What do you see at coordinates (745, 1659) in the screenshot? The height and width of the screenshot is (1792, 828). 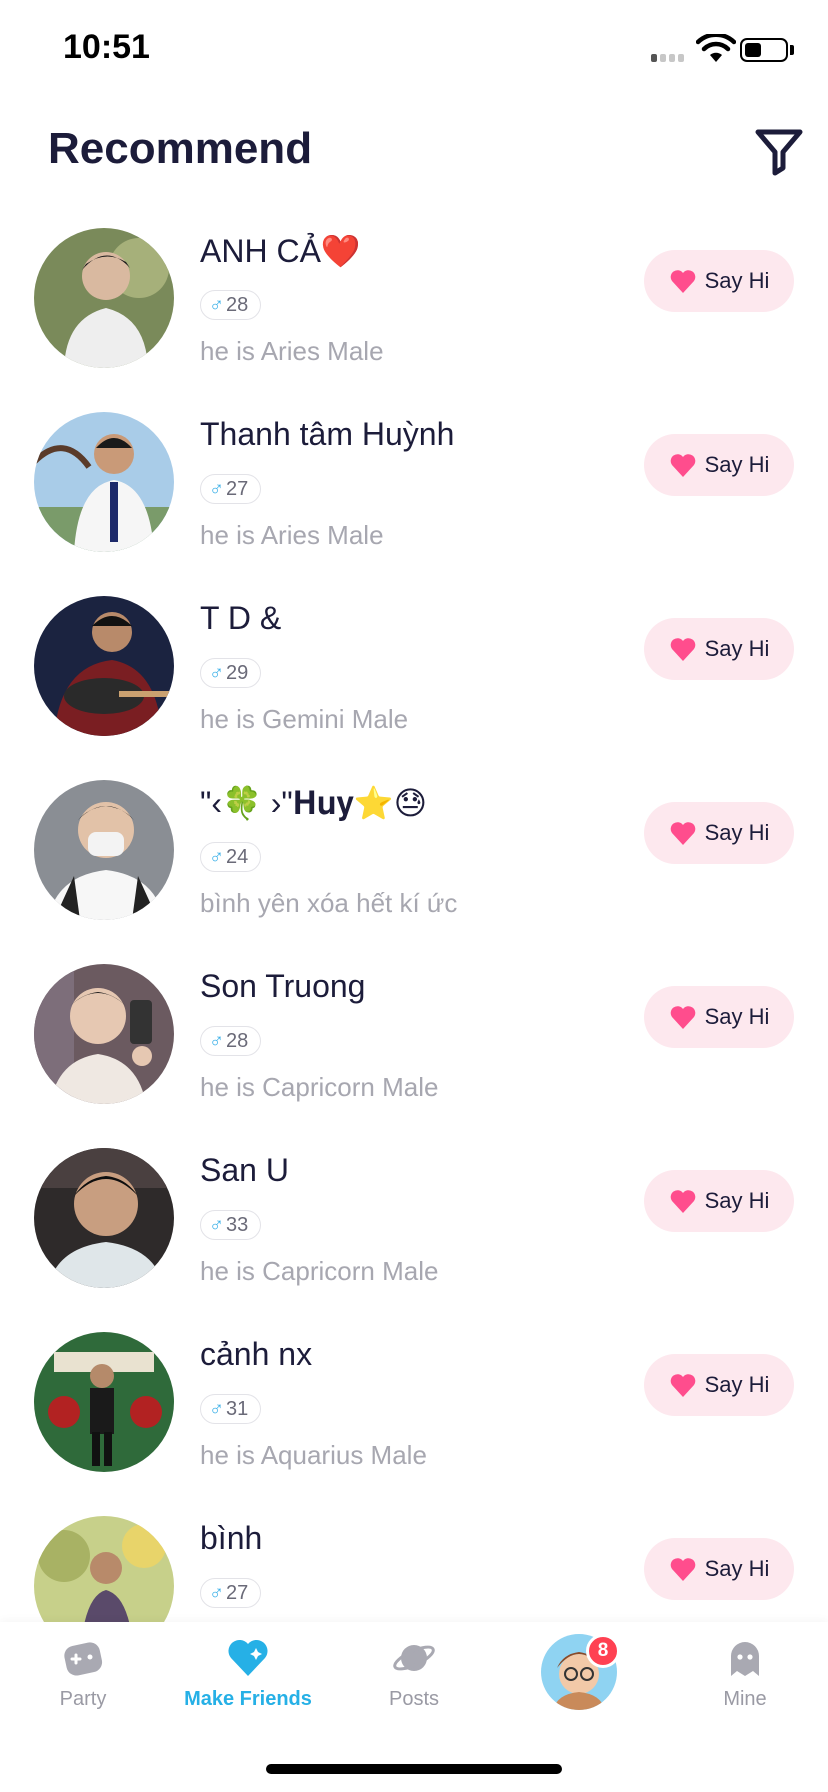 I see `ghost-icon` at bounding box center [745, 1659].